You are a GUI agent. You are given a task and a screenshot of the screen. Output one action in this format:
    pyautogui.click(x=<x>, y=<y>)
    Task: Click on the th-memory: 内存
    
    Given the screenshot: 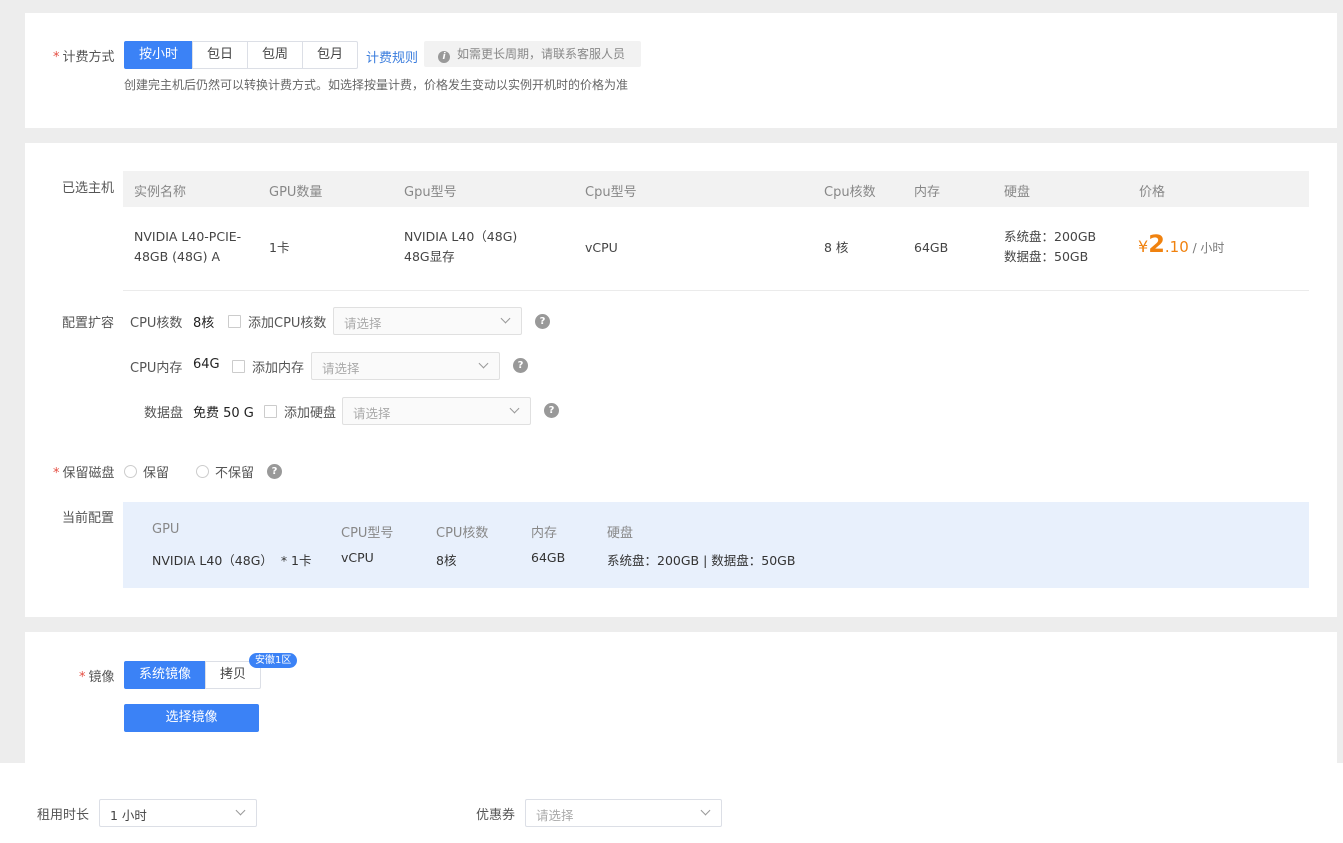 What is the action you would take?
    pyautogui.click(x=927, y=192)
    